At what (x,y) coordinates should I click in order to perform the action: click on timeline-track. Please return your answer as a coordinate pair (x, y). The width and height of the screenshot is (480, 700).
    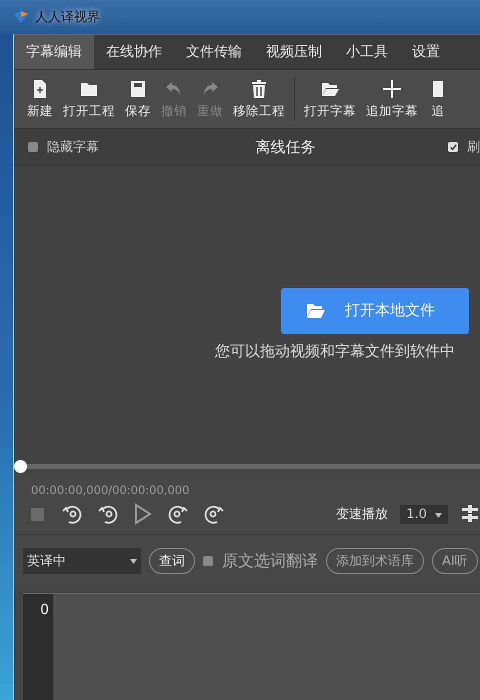
    Looking at the image, I should click on (253, 466).